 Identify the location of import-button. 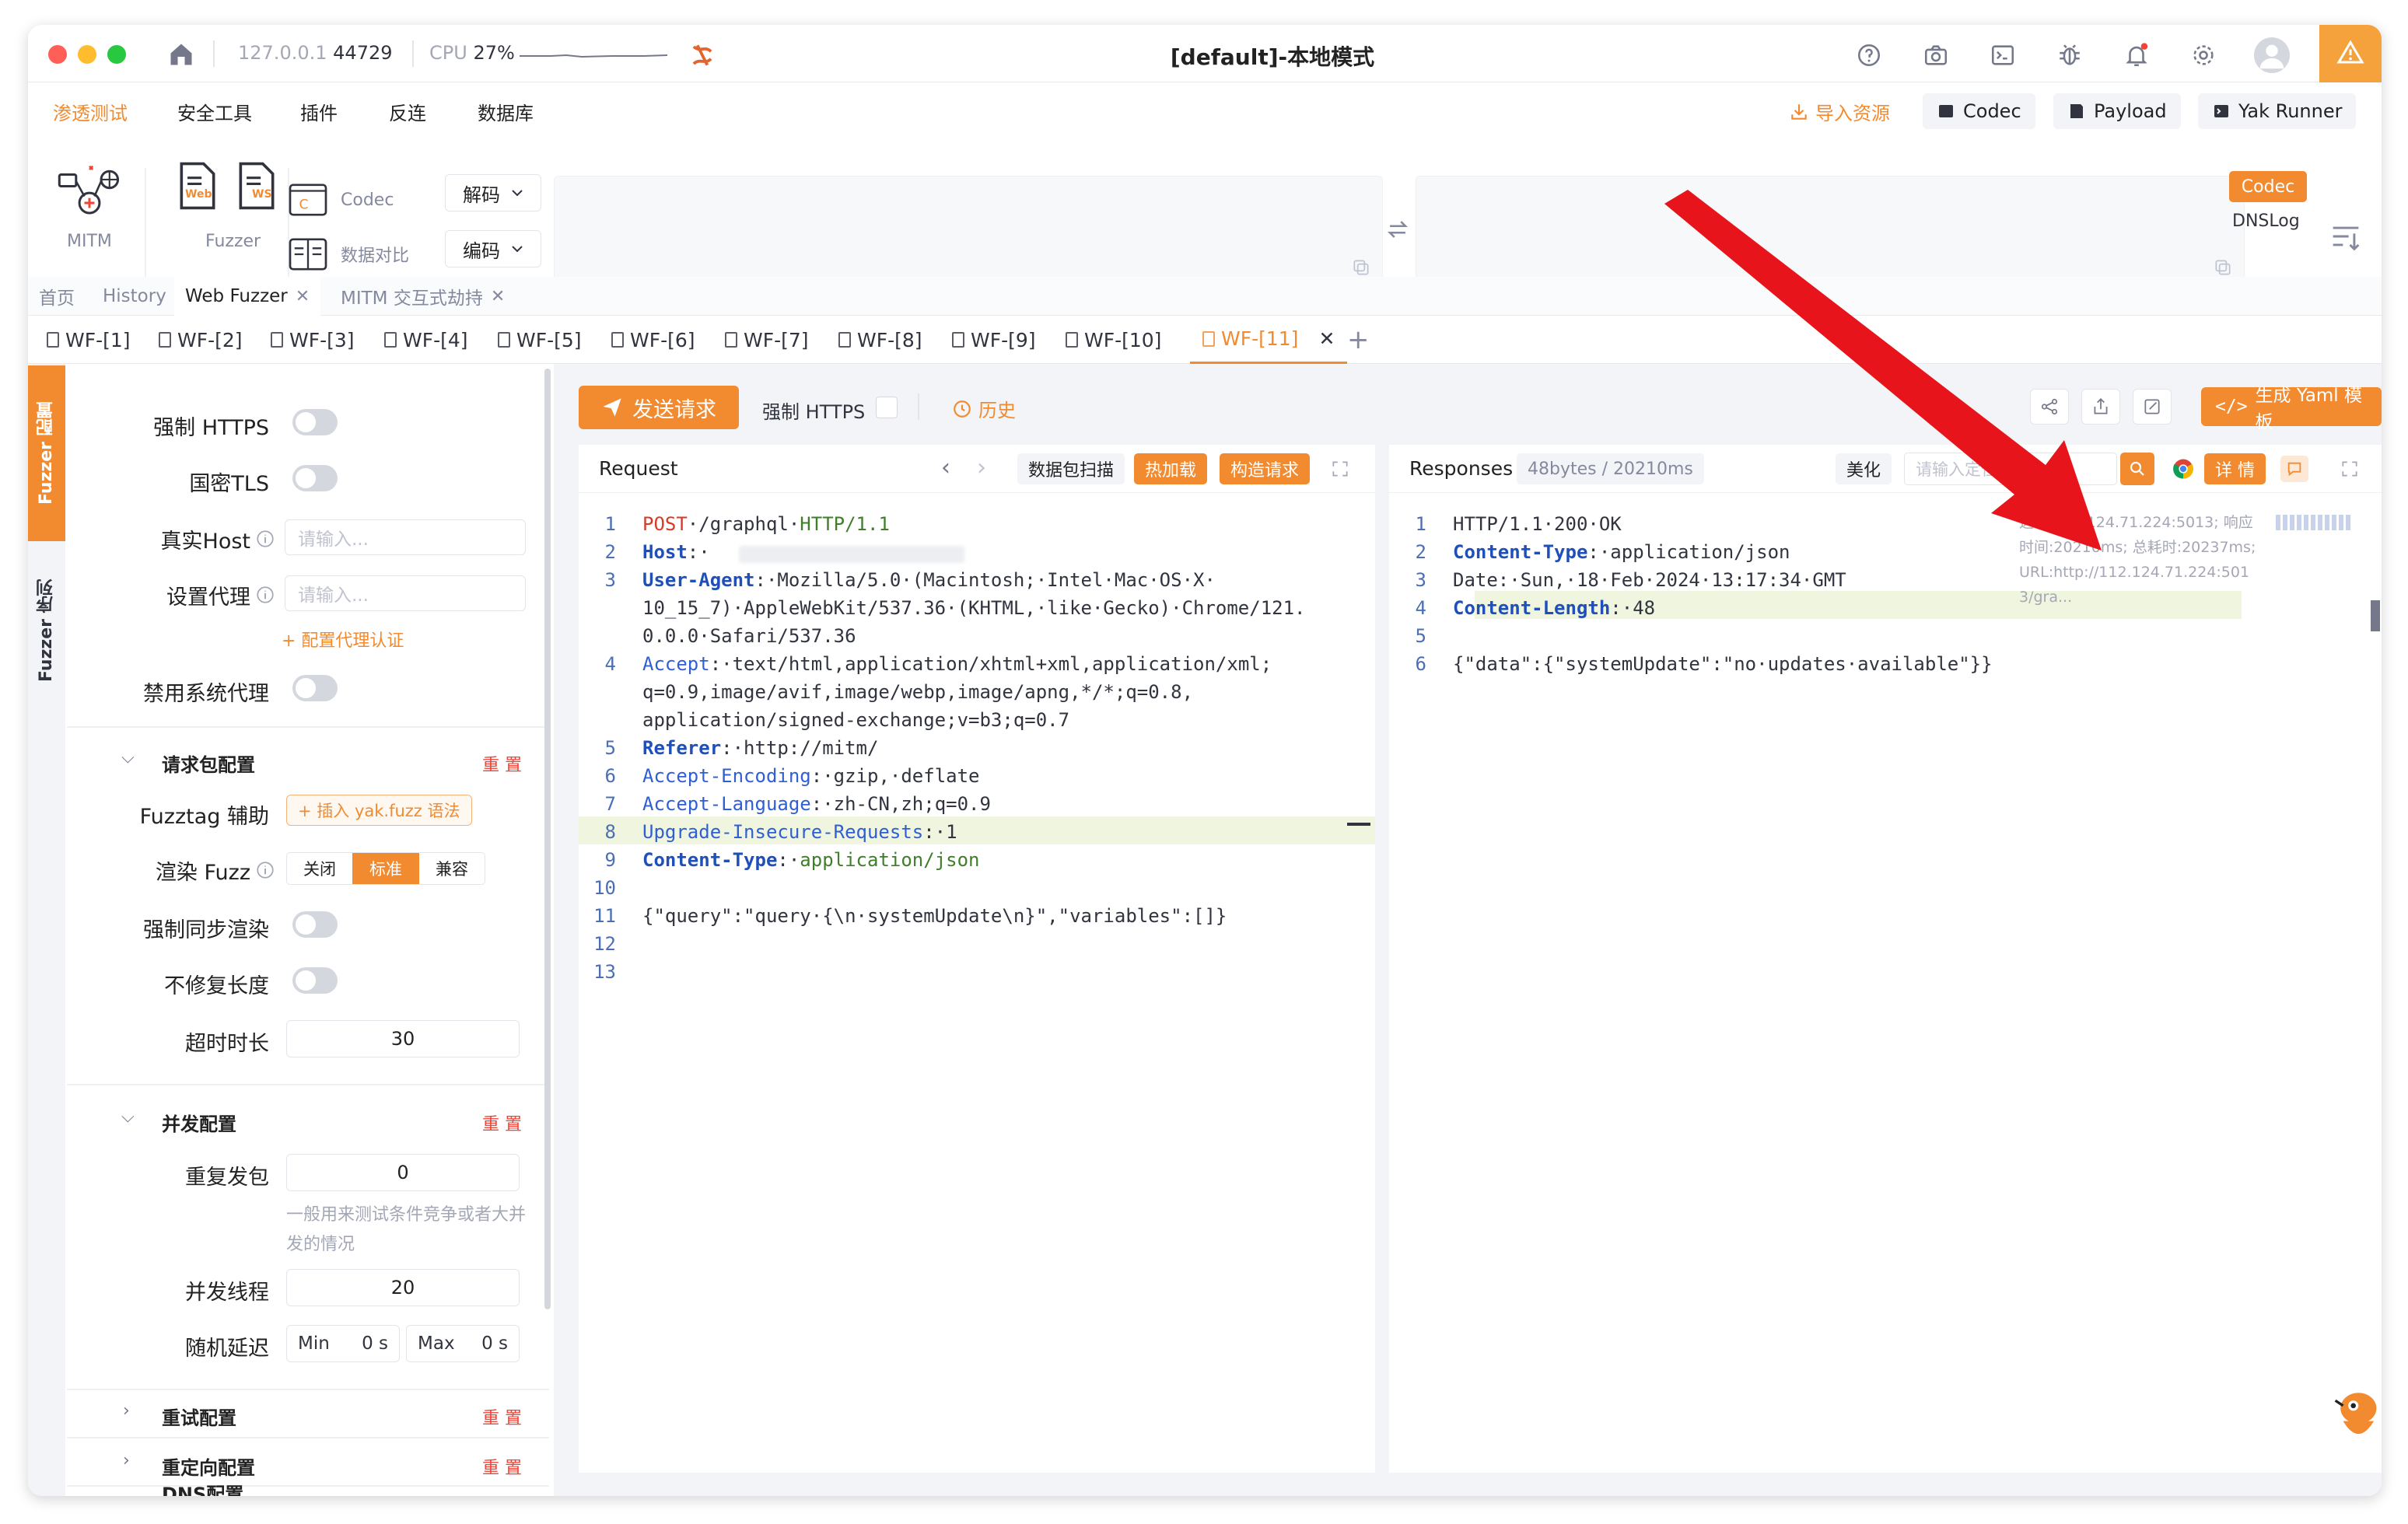
(2152, 407).